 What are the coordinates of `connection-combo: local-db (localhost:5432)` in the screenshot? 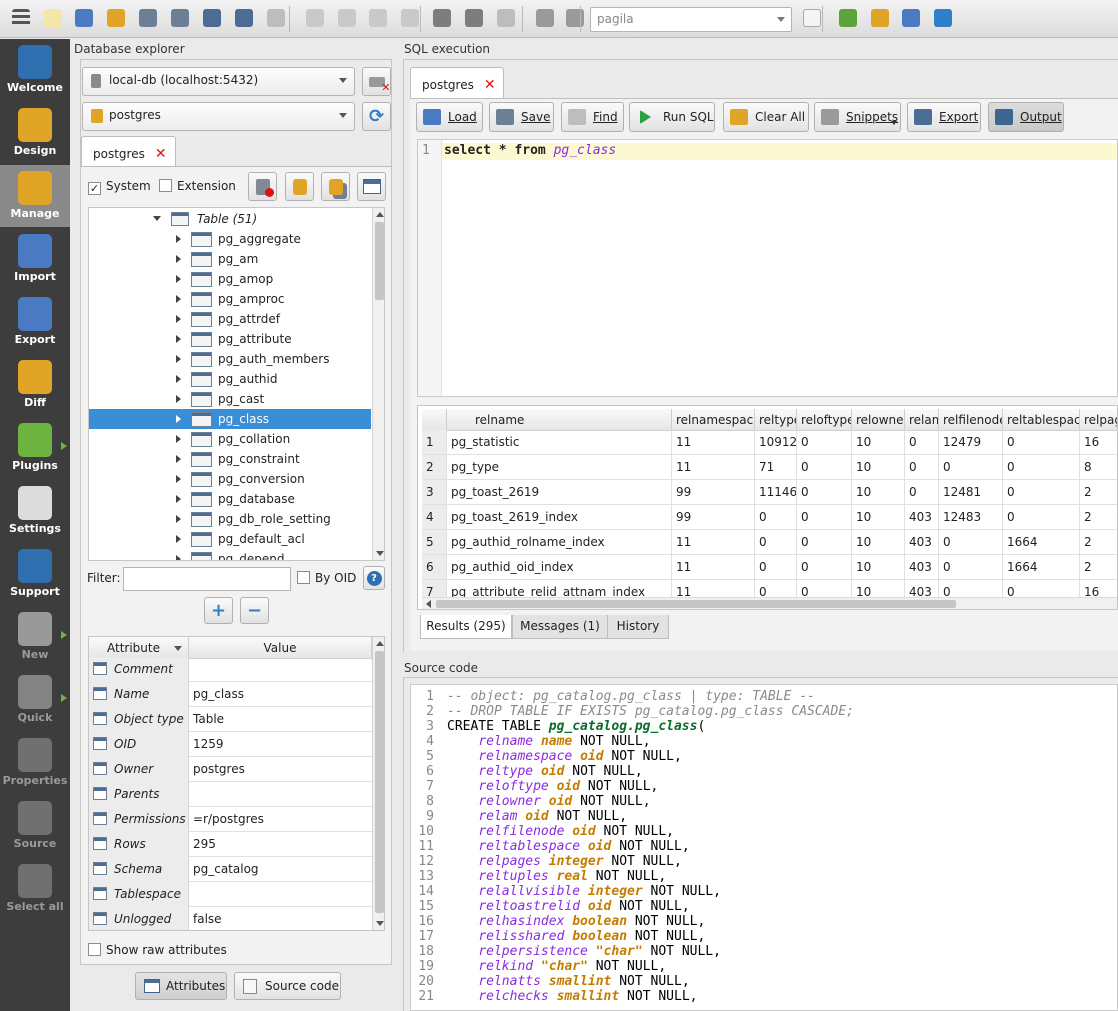 It's located at (218, 81).